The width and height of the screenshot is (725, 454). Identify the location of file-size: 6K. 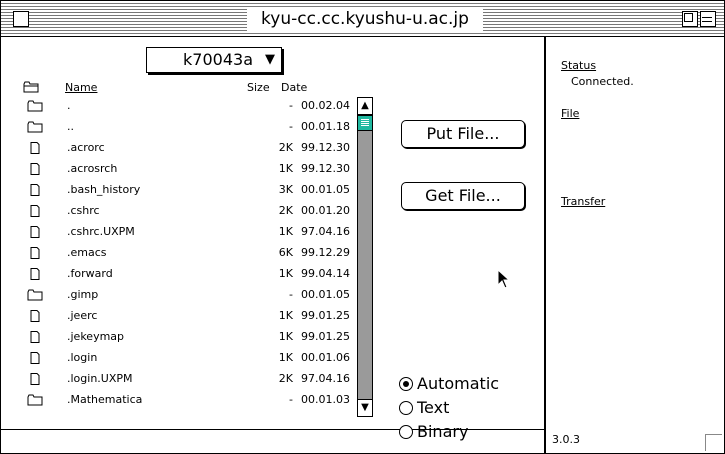
(285, 252).